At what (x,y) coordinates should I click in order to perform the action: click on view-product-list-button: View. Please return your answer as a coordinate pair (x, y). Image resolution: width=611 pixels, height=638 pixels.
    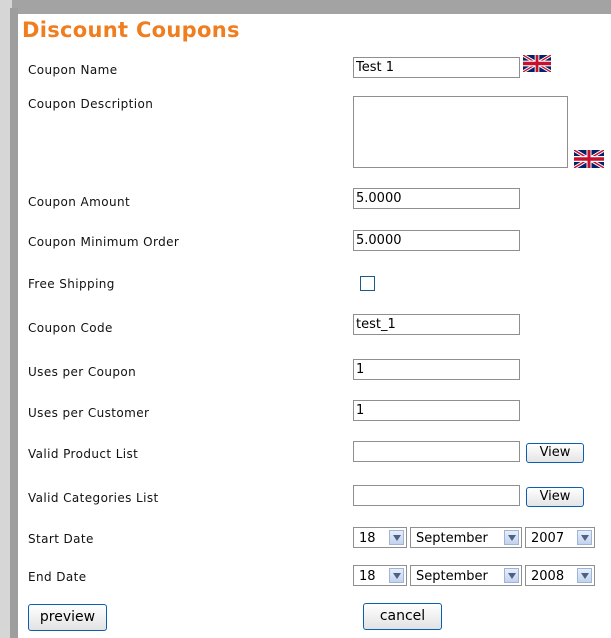
    Looking at the image, I should click on (555, 453).